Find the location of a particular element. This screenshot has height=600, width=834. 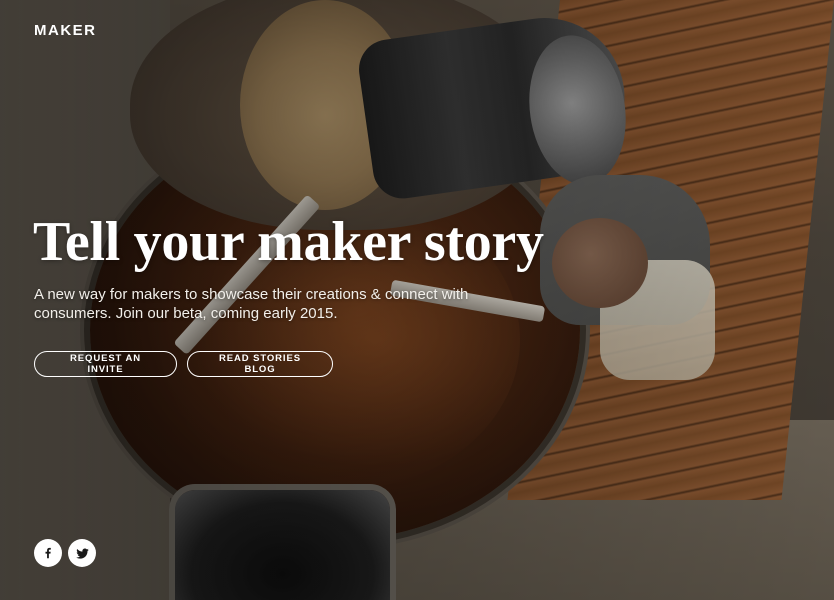

twitter-icon is located at coordinates (82, 553).